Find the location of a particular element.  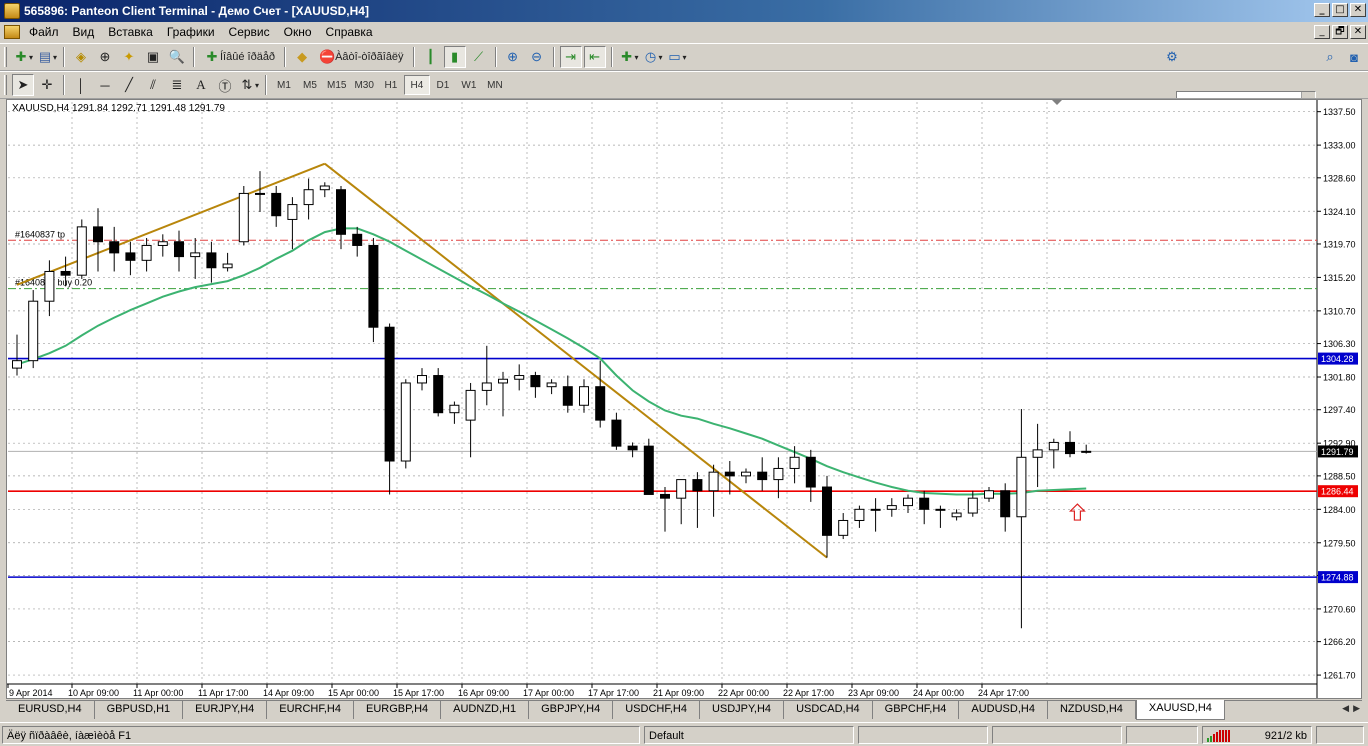

candlestick-button: ▮ is located at coordinates (454, 57).